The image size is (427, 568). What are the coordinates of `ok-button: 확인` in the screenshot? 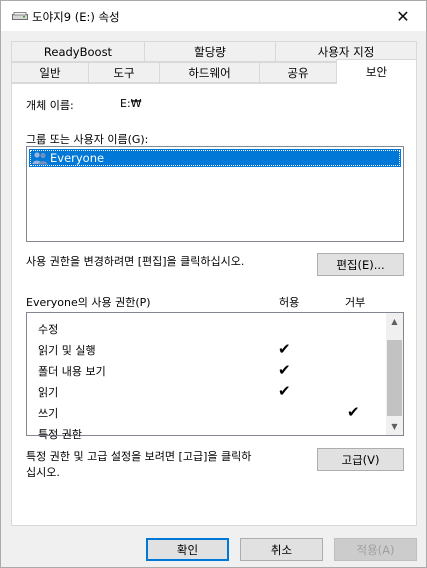 It's located at (187, 549).